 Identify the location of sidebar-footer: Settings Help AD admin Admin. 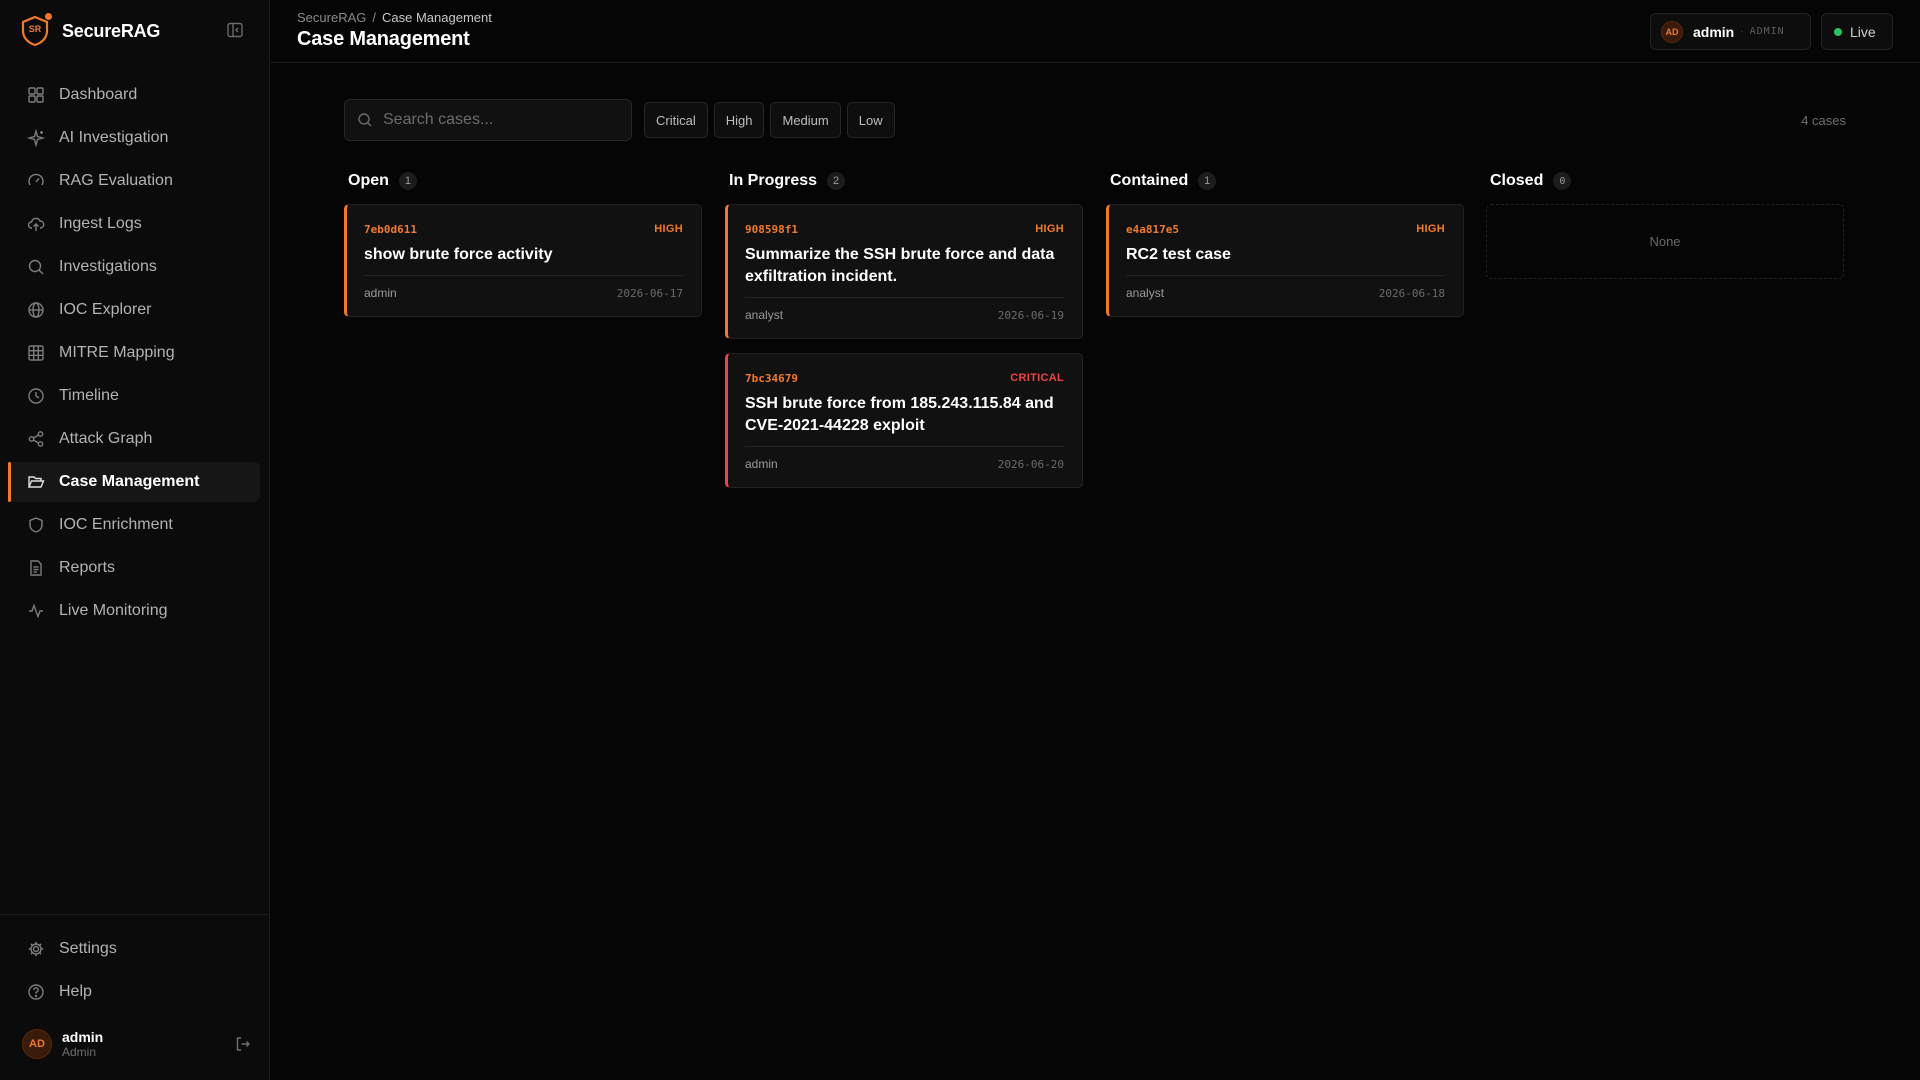
(134, 986).